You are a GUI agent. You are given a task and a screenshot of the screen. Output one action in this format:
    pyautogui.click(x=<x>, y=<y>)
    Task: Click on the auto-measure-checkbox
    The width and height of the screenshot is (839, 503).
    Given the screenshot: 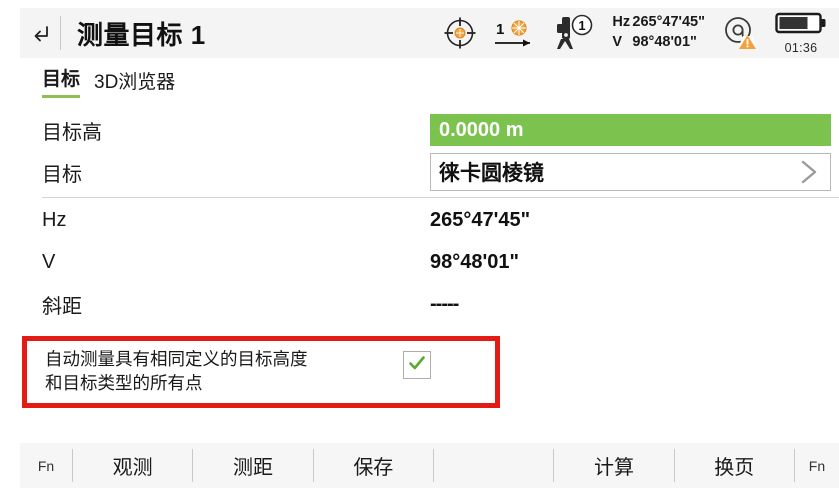 What is the action you would take?
    pyautogui.click(x=417, y=365)
    